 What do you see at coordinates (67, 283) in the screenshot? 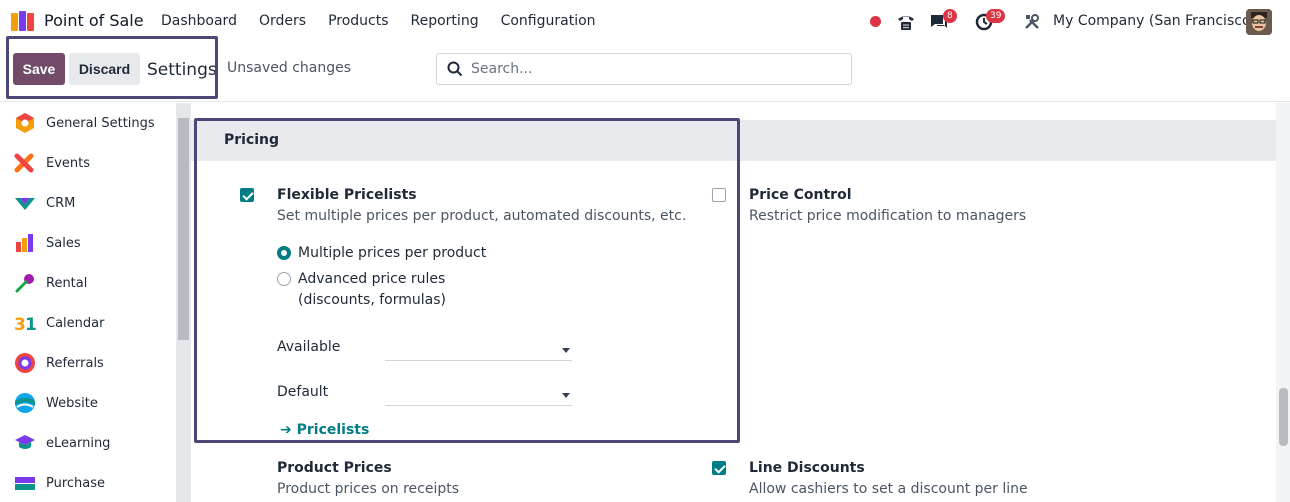
I see `sidebar-item-label: Rental` at bounding box center [67, 283].